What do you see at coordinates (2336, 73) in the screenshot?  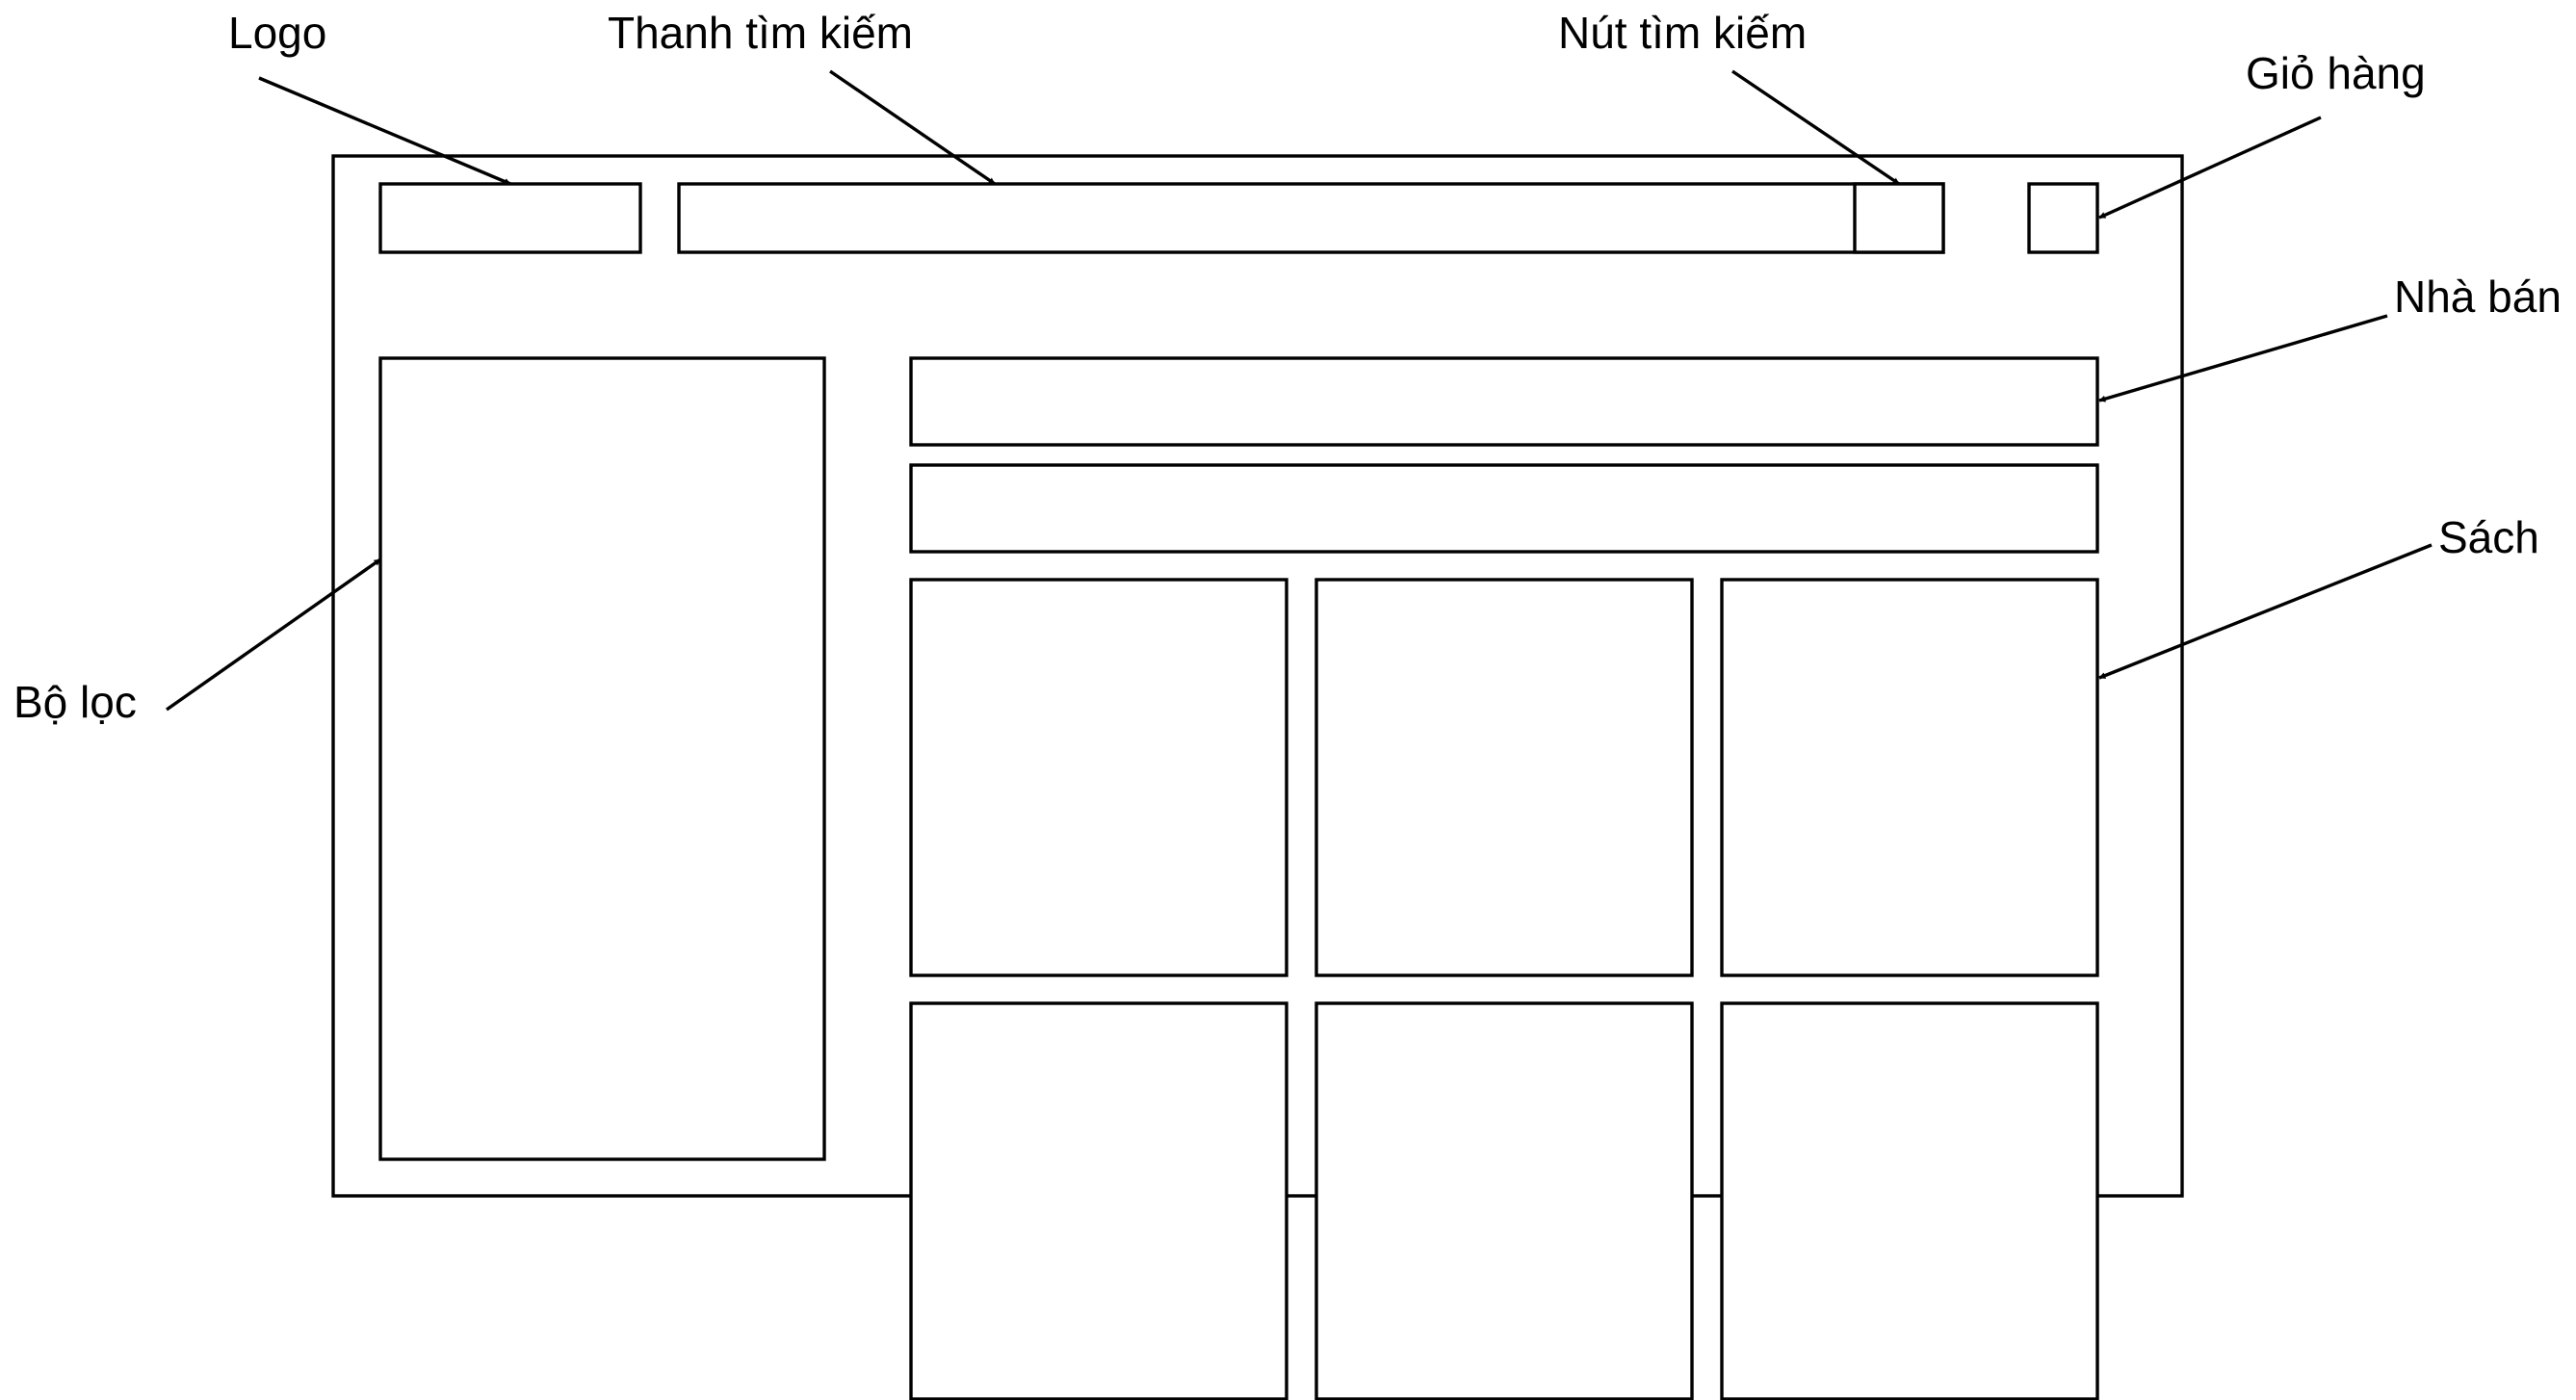 I see `cart-label: Giỏ hàng` at bounding box center [2336, 73].